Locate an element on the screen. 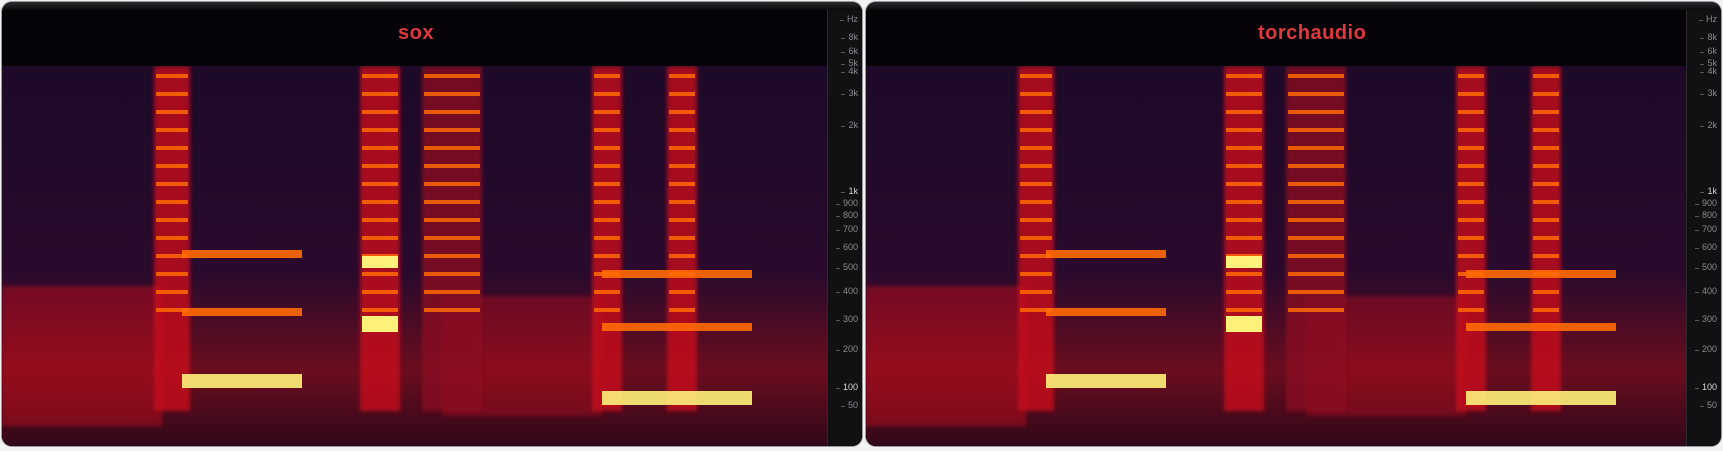 The width and height of the screenshot is (1723, 451). panel-title: torchaudio is located at coordinates (1312, 33).